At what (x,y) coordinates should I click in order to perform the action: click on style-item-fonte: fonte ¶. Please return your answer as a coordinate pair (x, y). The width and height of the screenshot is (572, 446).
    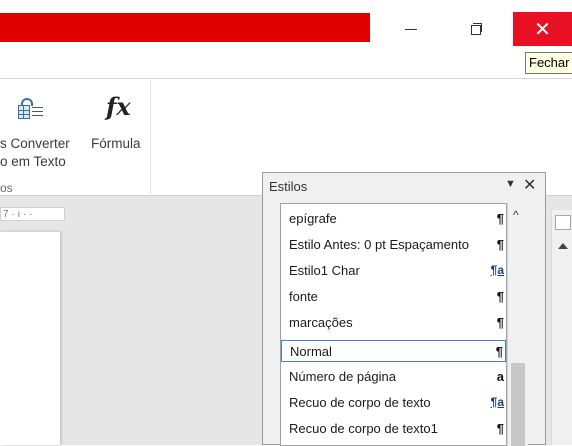
    Looking at the image, I should click on (393, 297).